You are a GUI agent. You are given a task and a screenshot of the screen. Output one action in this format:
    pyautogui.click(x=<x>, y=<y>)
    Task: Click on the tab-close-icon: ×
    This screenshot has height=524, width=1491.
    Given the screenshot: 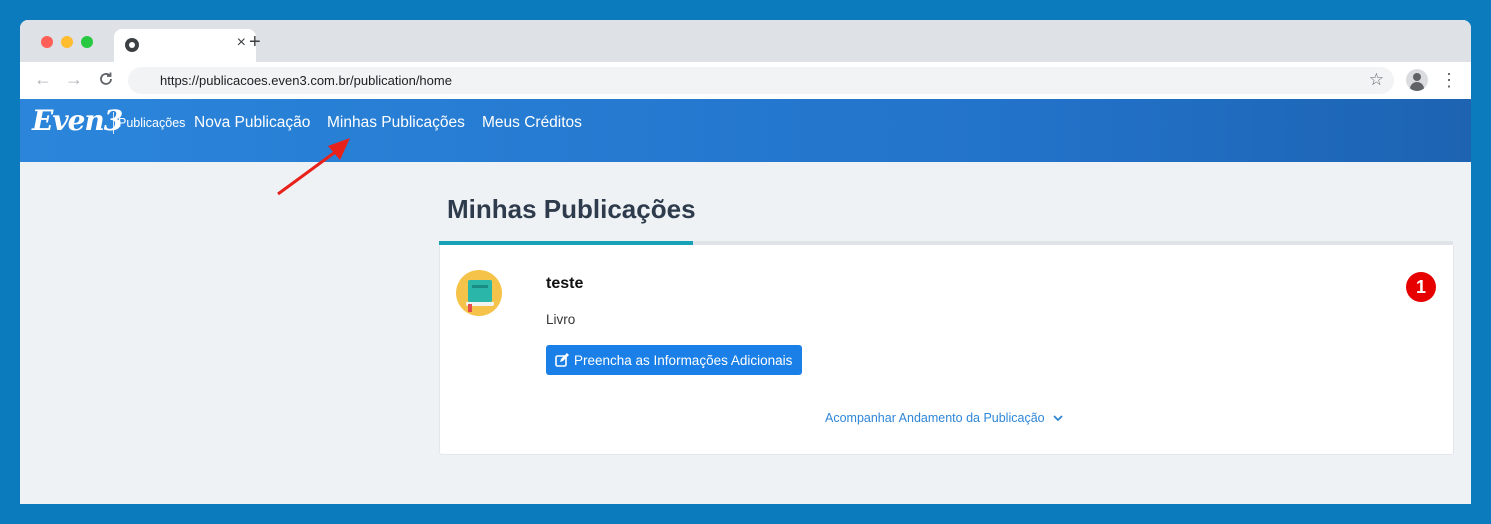 What is the action you would take?
    pyautogui.click(x=241, y=43)
    